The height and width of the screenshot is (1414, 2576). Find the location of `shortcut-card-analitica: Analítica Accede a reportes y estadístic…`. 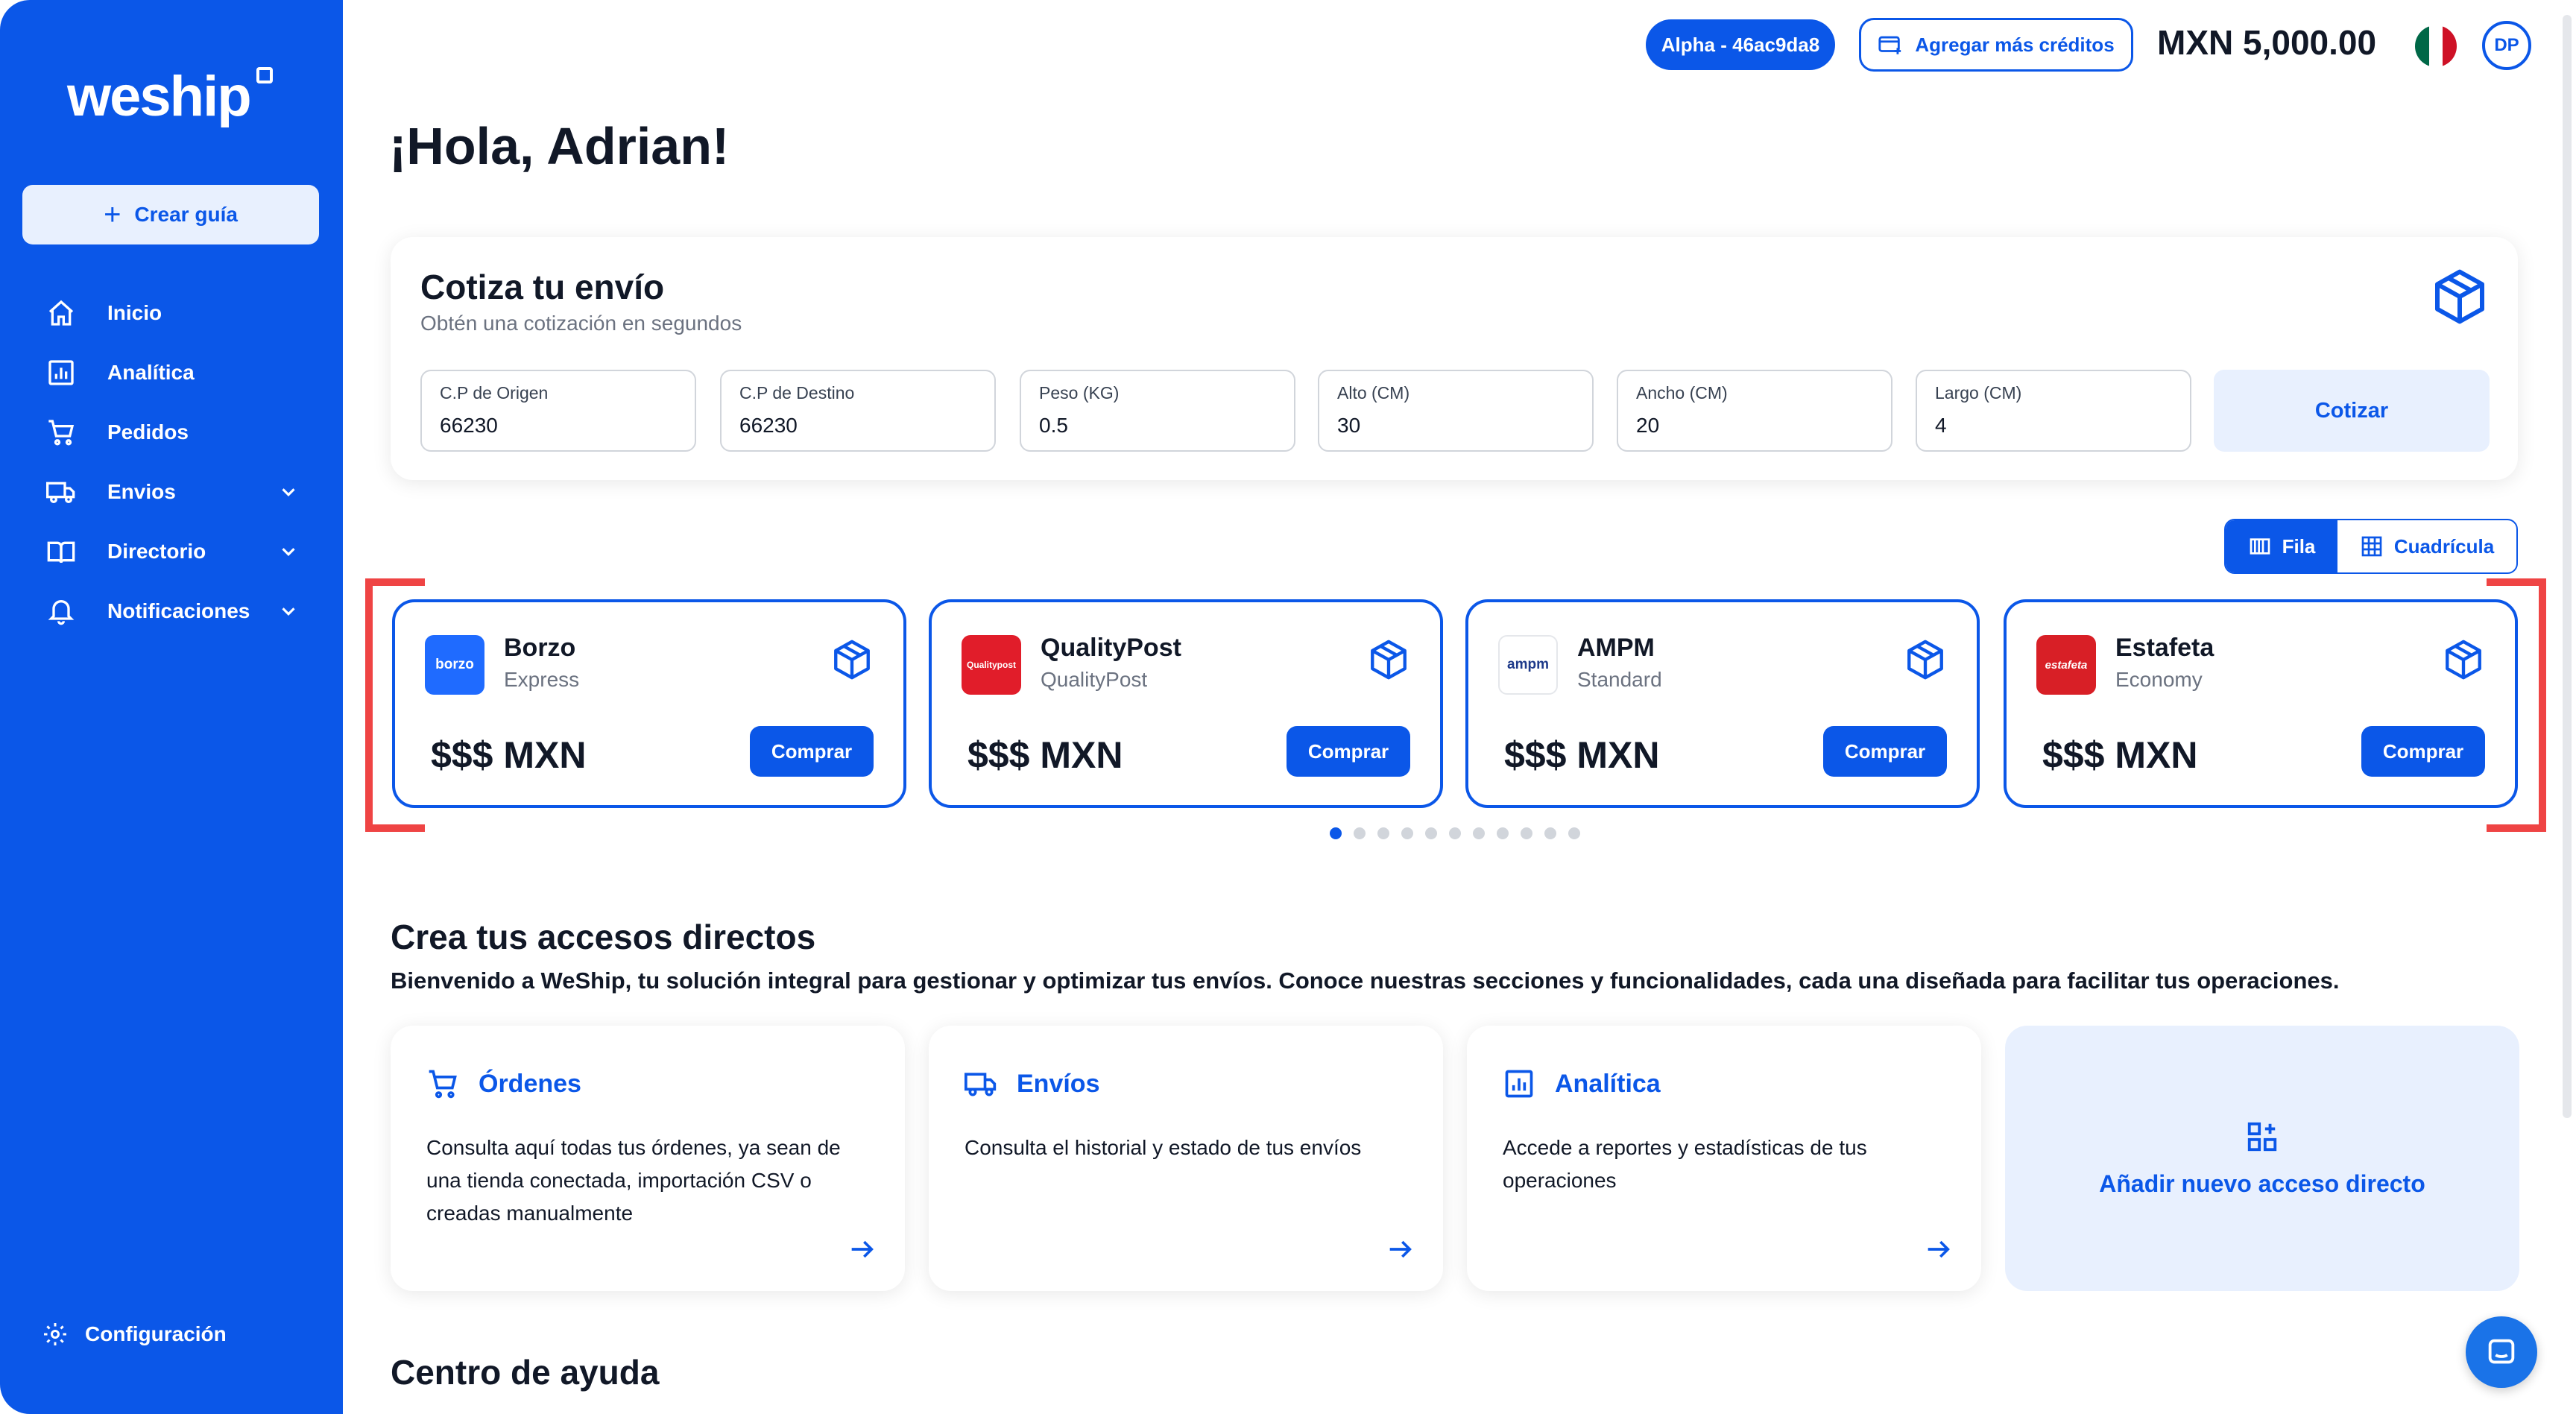

shortcut-card-analitica: Analítica Accede a reportes y estadístic… is located at coordinates (1724, 1158).